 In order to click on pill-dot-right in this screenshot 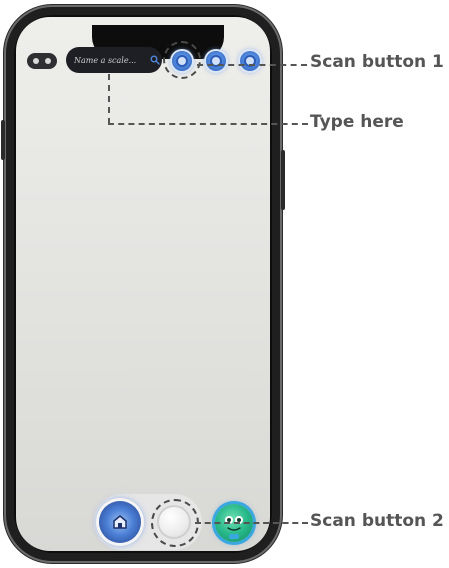, I will do `click(48, 61)`.